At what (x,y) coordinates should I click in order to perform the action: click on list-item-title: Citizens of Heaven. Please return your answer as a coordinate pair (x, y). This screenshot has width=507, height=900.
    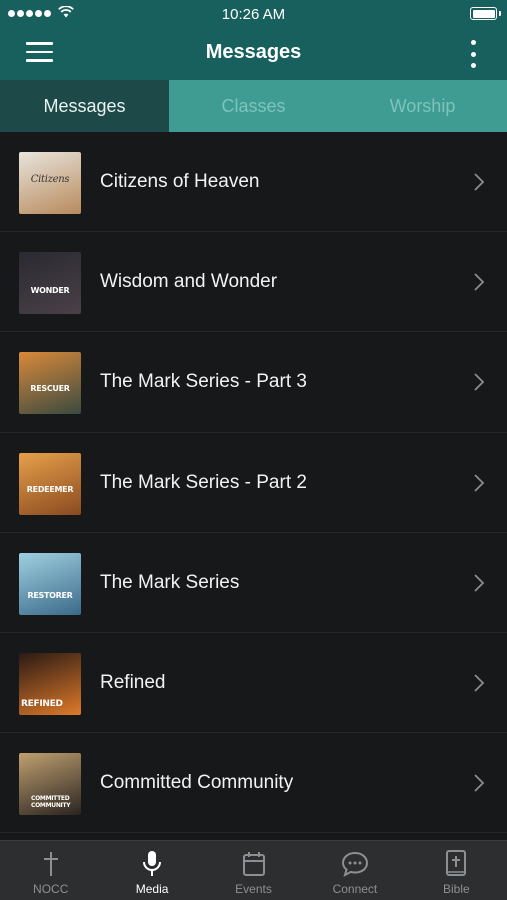
    Looking at the image, I should click on (180, 181).